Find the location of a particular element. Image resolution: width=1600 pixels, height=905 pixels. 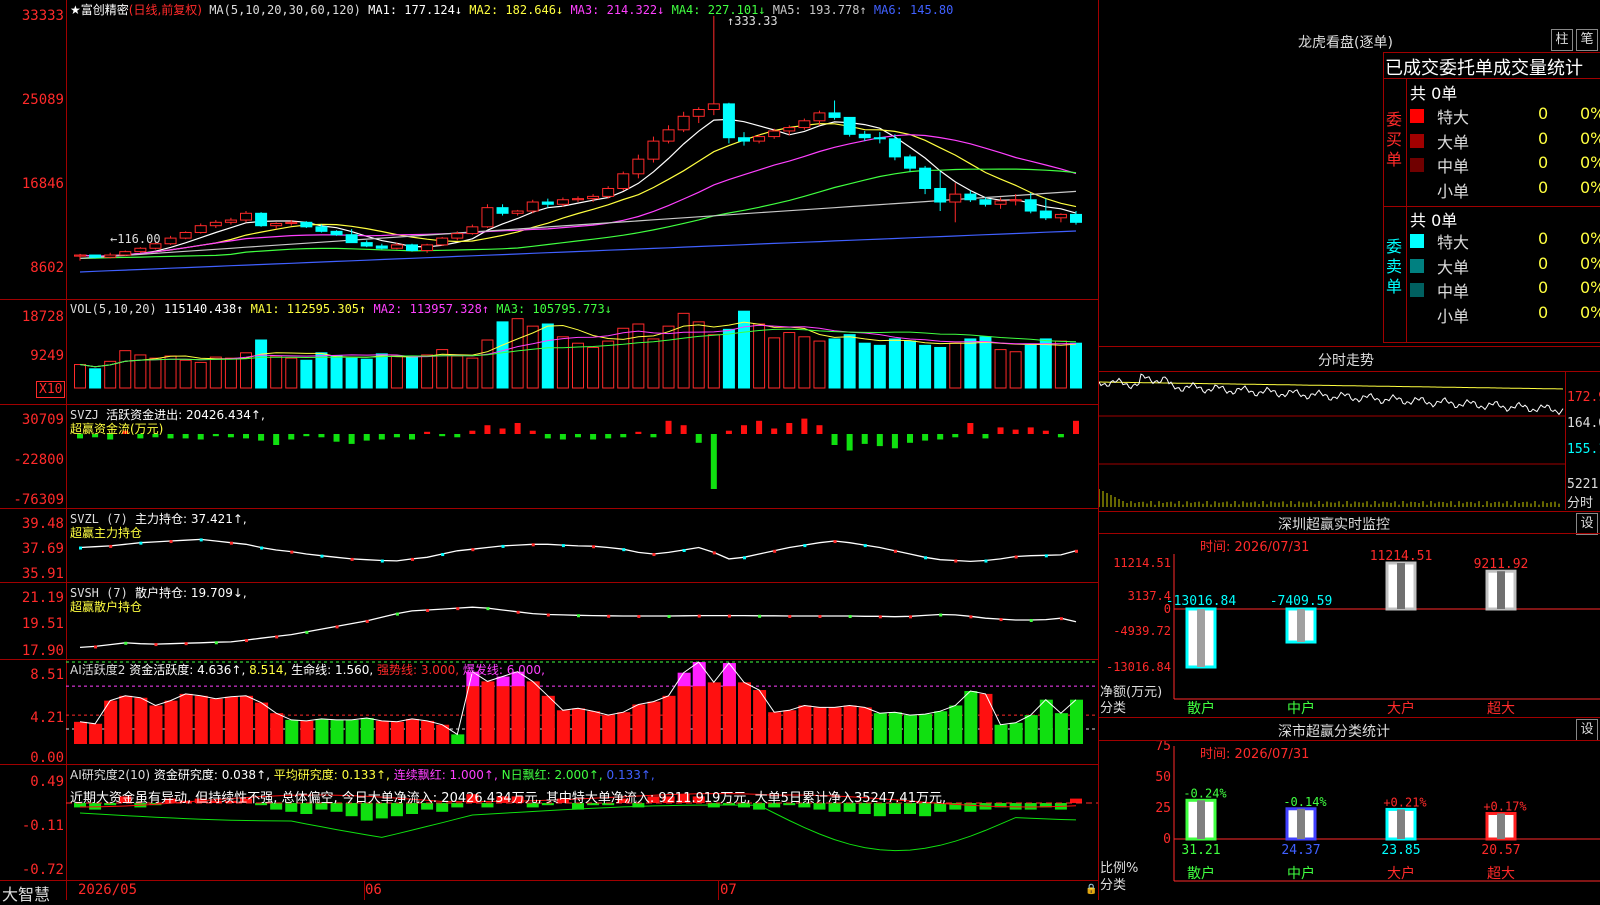

brand-label: 大智慧 is located at coordinates (26, 894).